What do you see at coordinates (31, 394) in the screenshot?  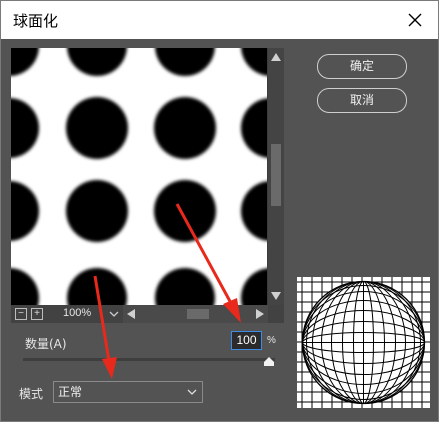 I see `mode-label: 模式` at bounding box center [31, 394].